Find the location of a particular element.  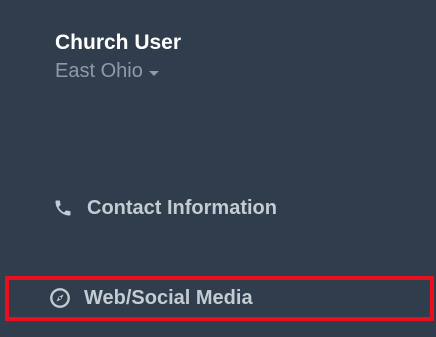

compass-icon is located at coordinates (60, 298).